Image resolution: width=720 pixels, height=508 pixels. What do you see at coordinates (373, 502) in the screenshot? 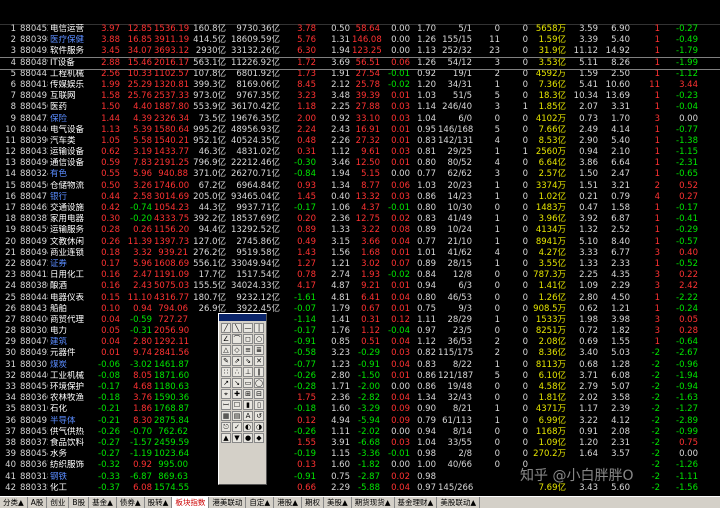
I see `market-tab-13: 期货现货▲` at bounding box center [373, 502].